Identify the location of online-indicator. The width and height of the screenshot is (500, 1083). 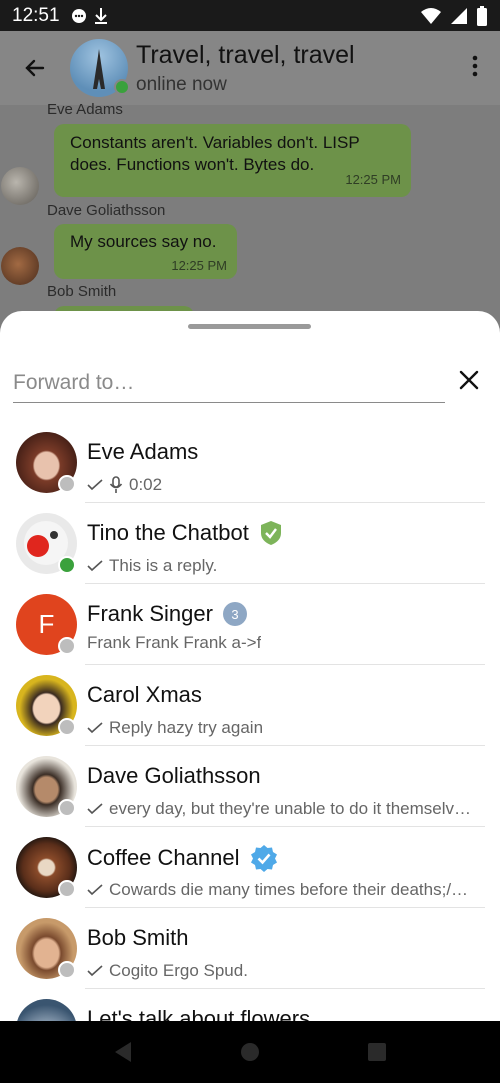
(122, 87).